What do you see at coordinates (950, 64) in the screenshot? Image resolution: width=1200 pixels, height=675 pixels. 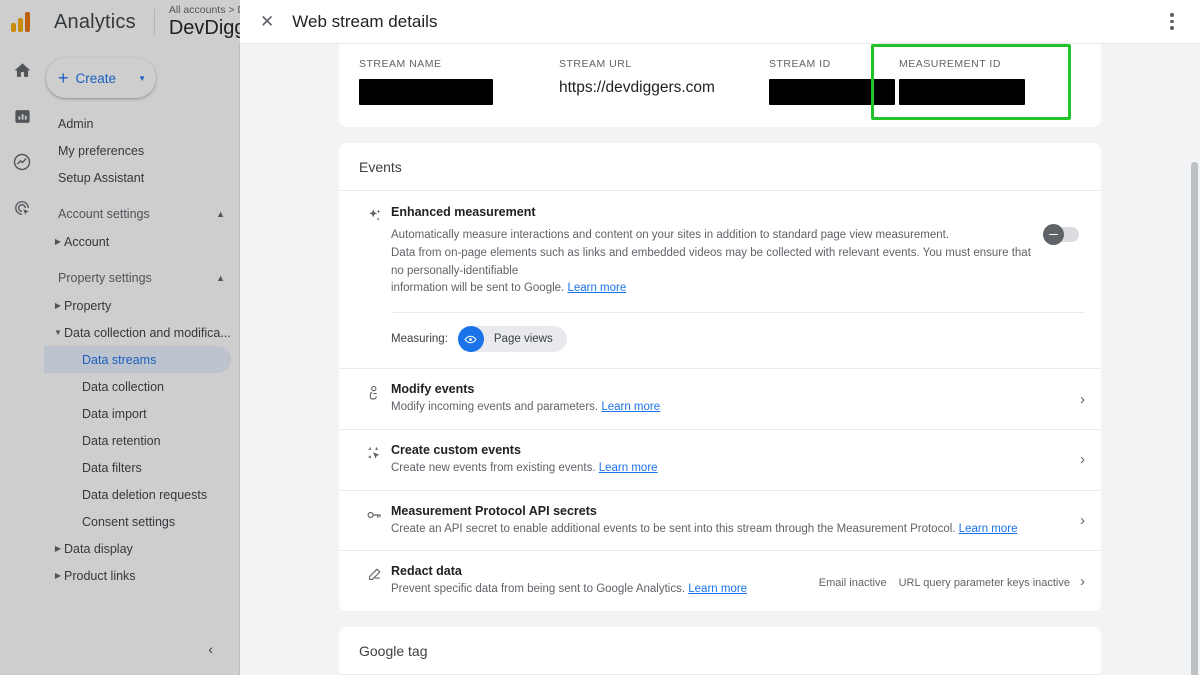 I see `measurement-id-label: MEASUREMENT ID` at bounding box center [950, 64].